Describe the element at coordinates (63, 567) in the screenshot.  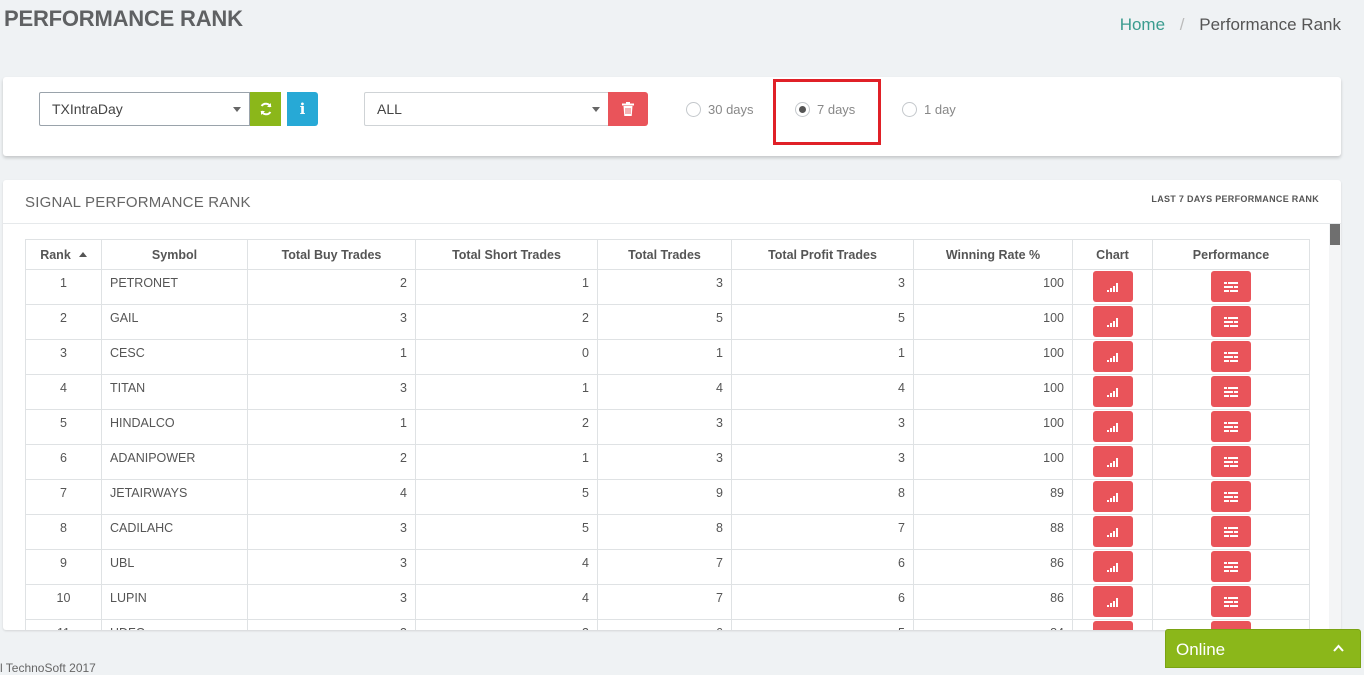
I see `cell-rank: 9` at that location.